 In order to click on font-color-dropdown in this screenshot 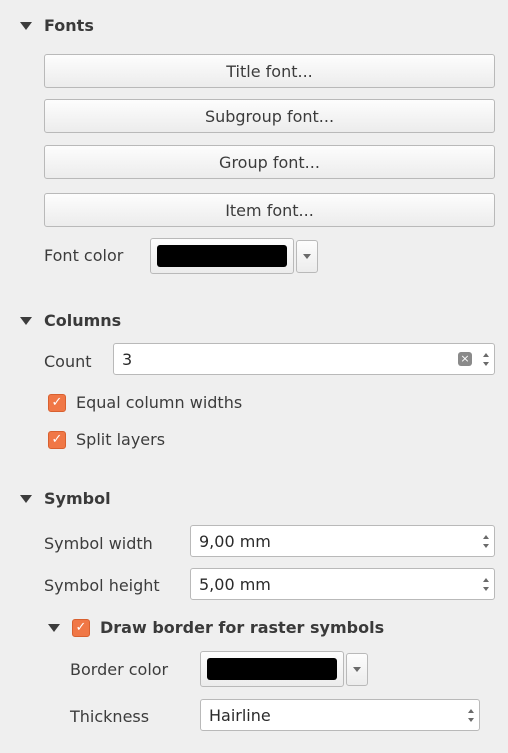, I will do `click(307, 256)`.